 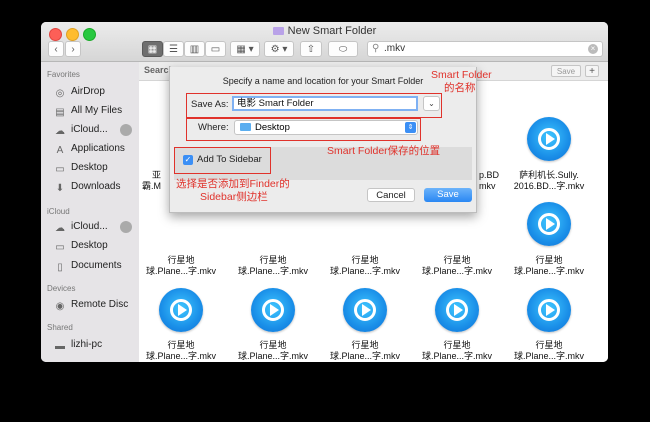 I want to click on all-files-icon: ▤, so click(x=60, y=112).